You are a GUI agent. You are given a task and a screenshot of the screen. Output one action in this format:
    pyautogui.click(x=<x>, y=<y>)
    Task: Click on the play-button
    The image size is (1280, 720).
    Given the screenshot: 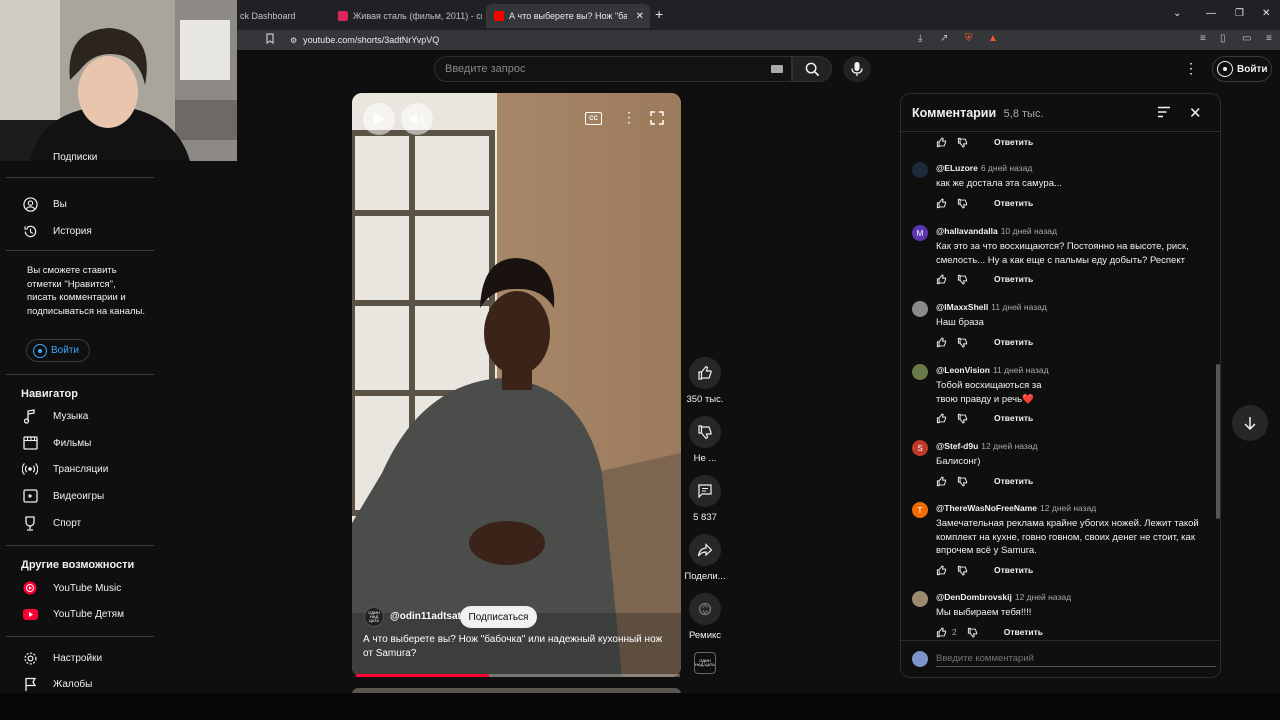 What is the action you would take?
    pyautogui.click(x=379, y=119)
    